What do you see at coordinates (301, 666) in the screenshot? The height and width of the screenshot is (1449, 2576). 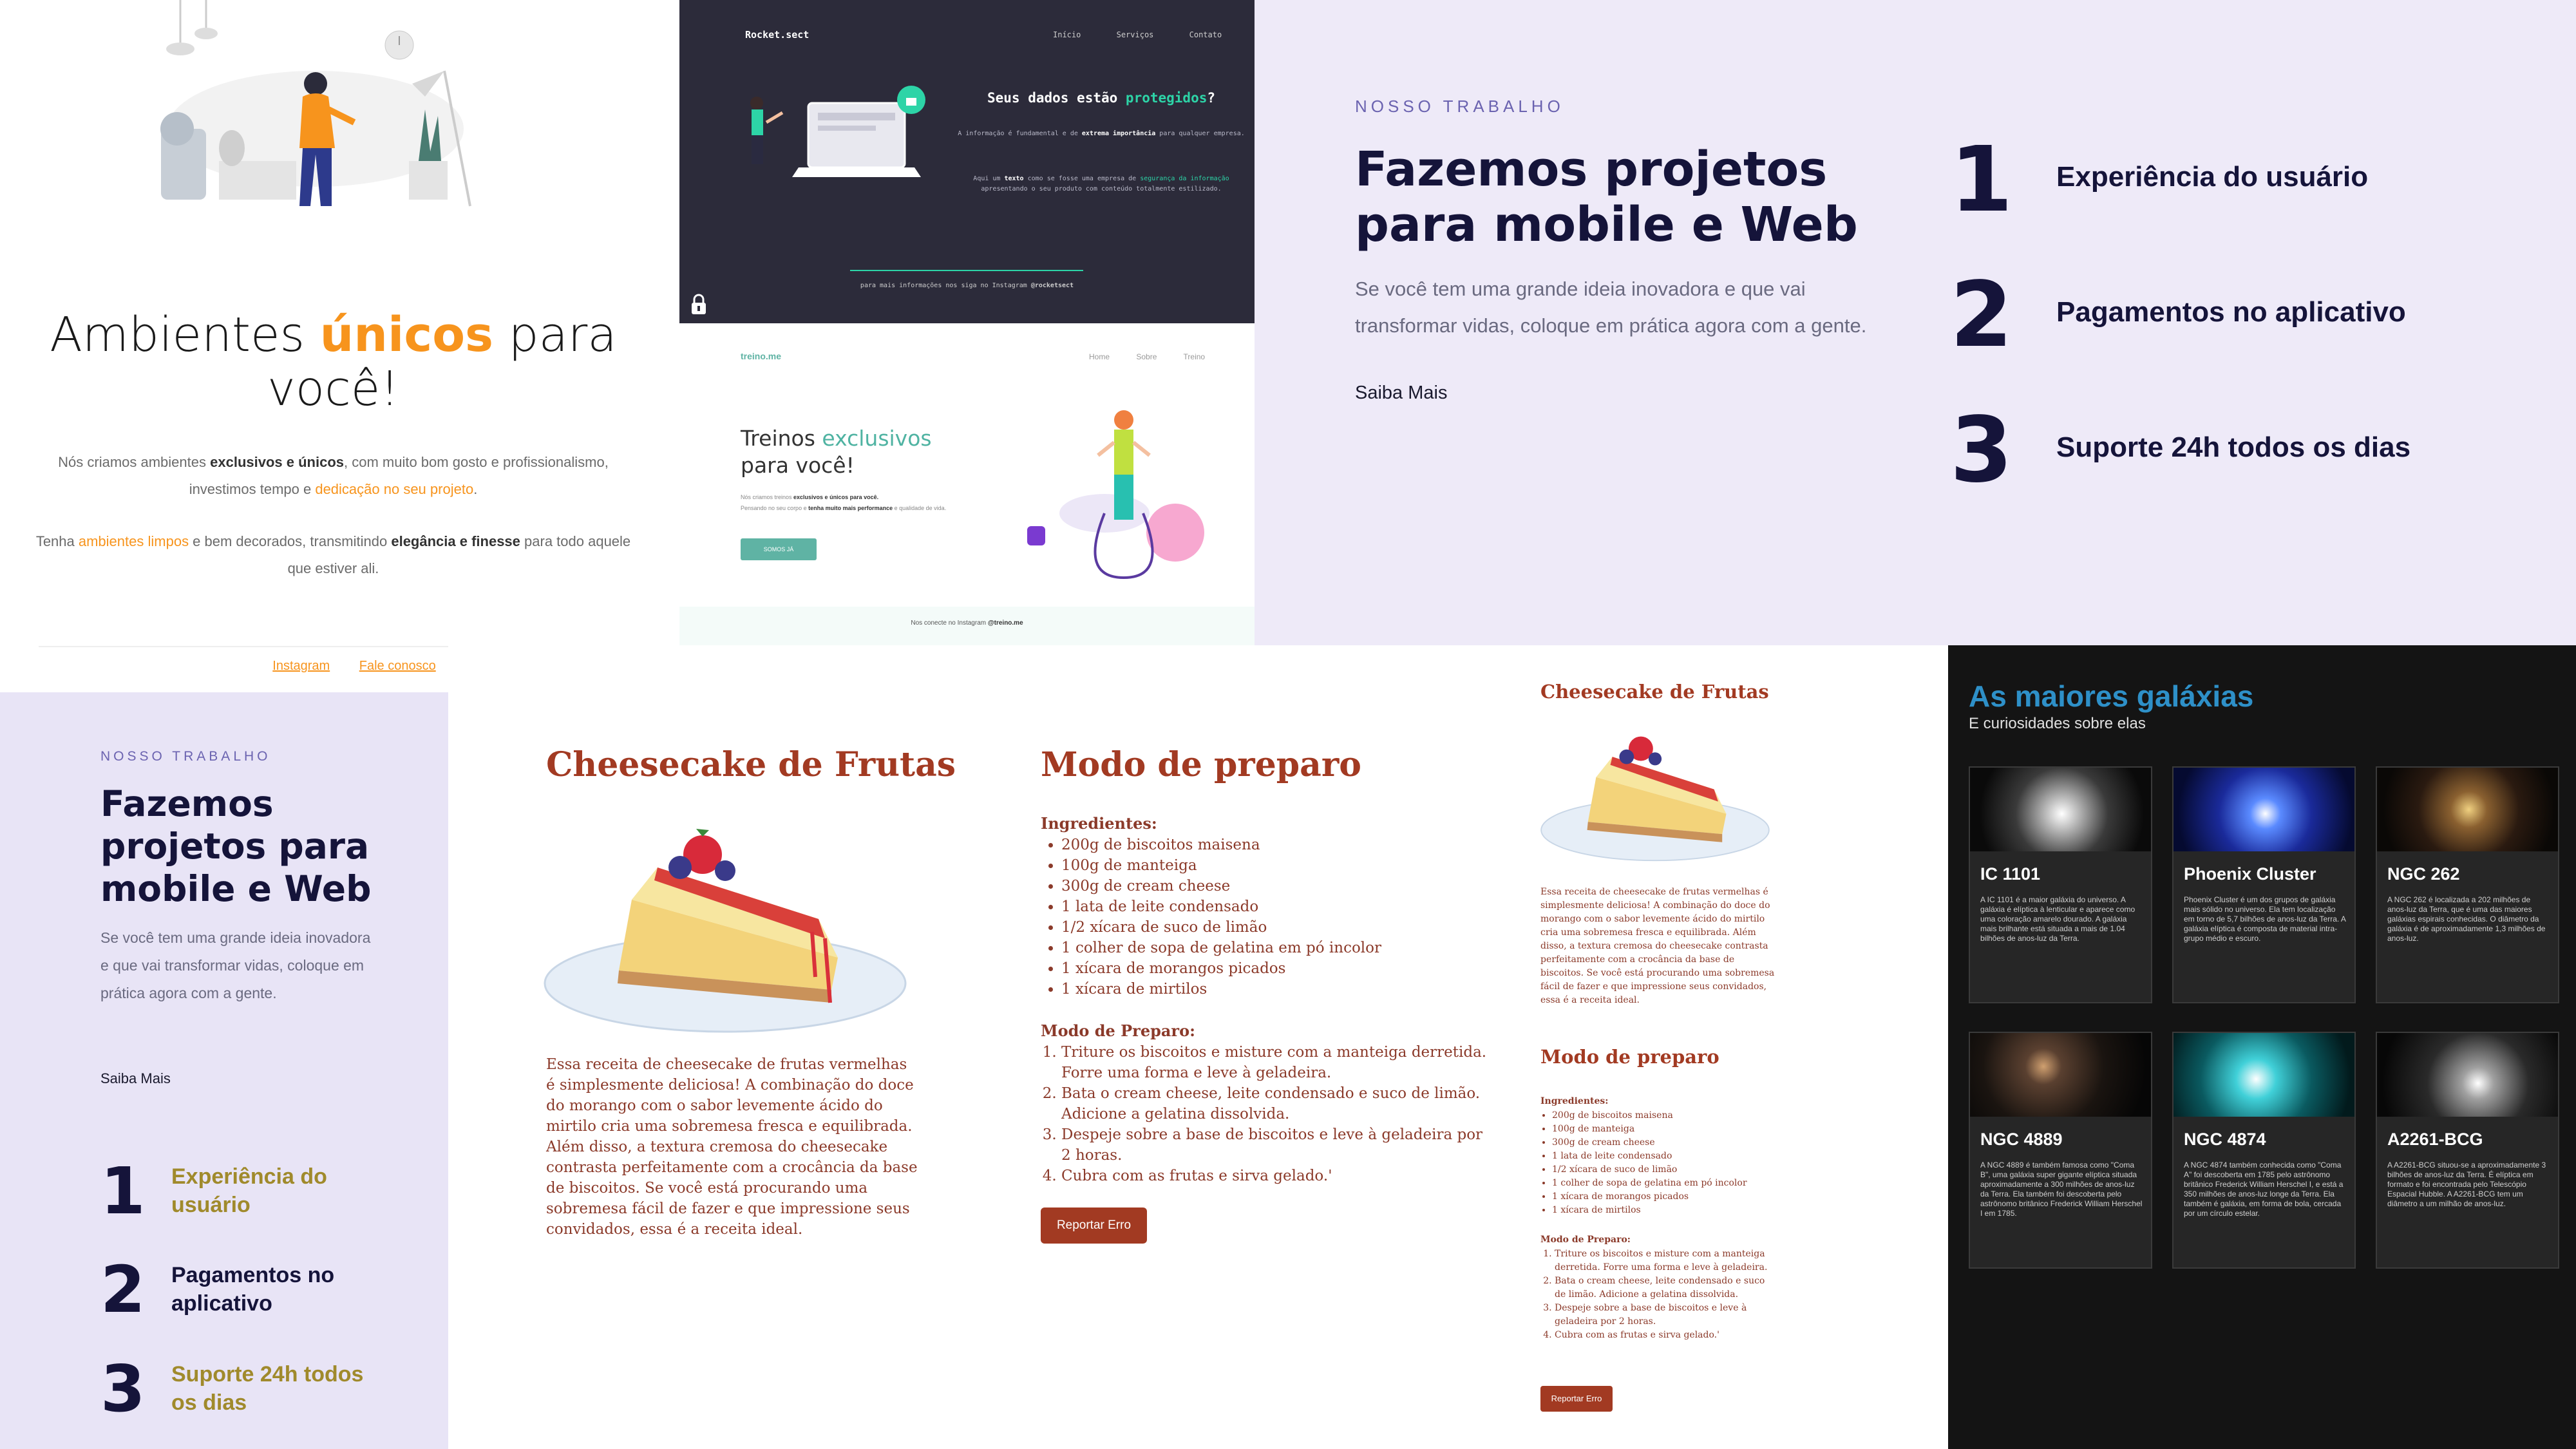 I see `instagram-link: Instagram` at bounding box center [301, 666].